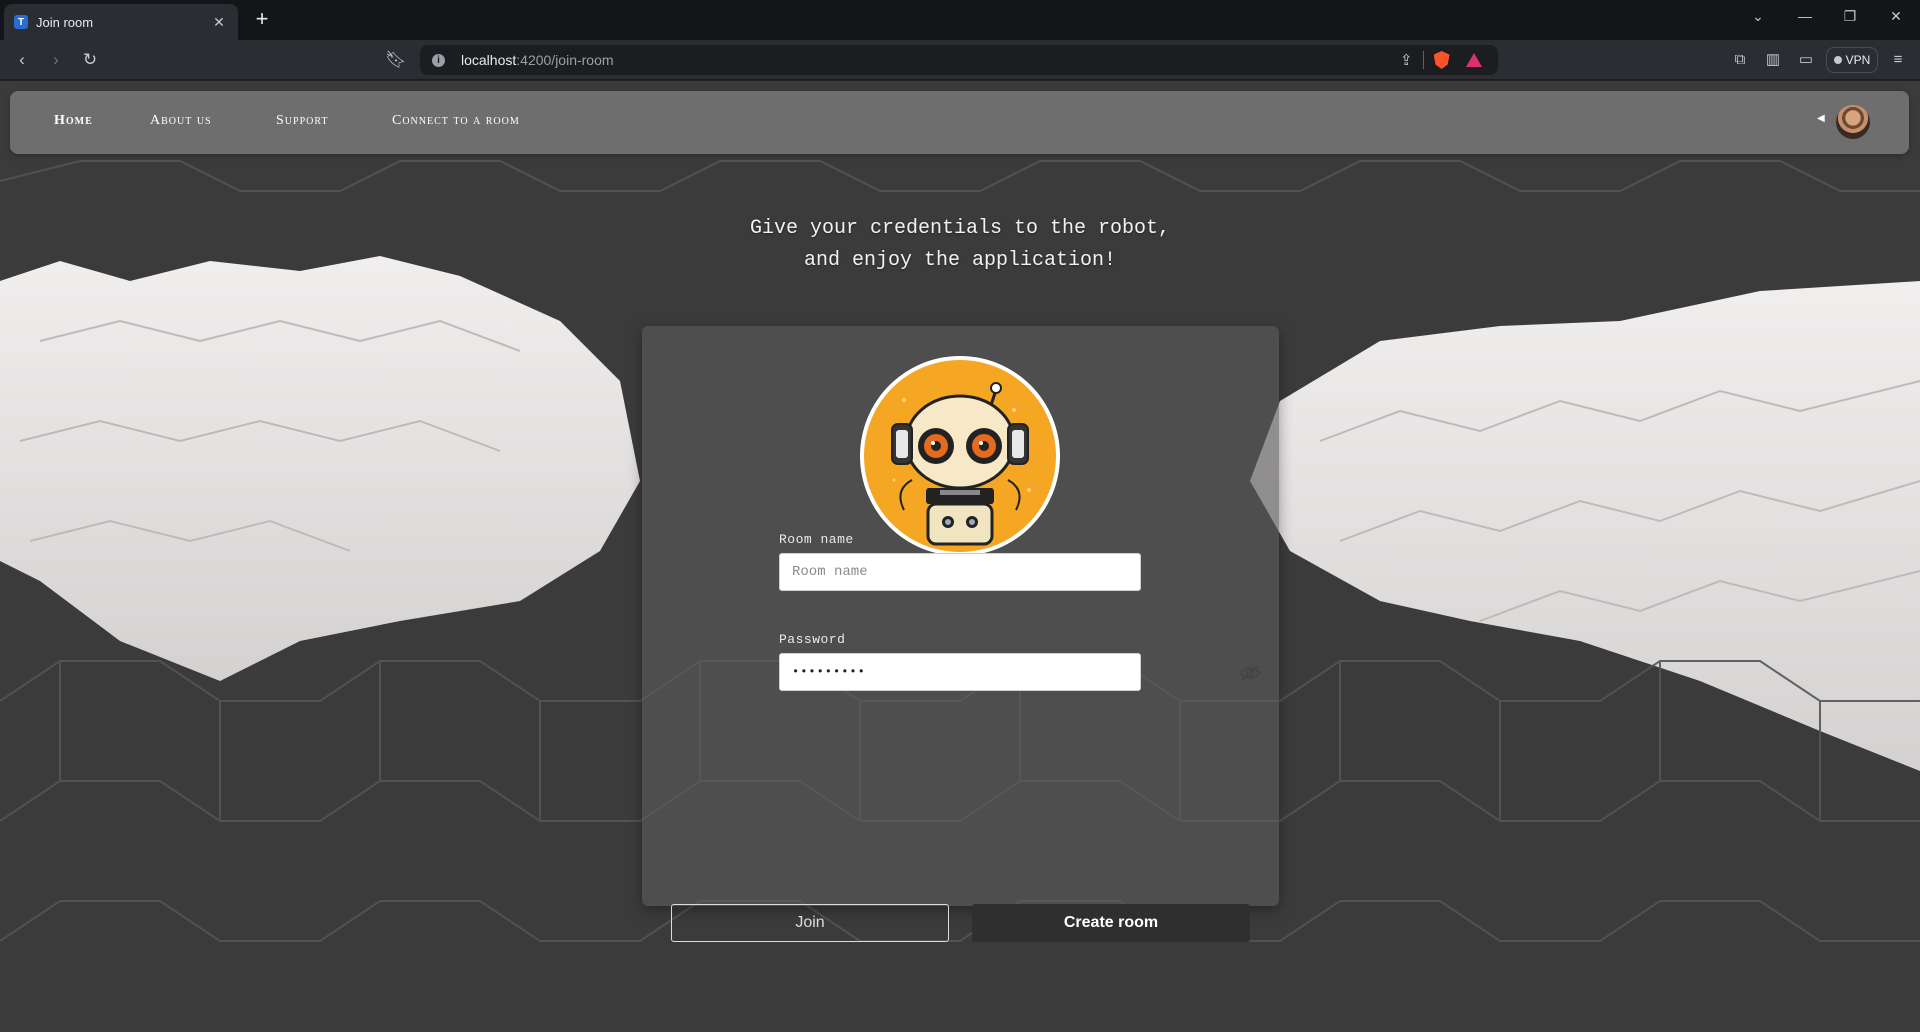 The image size is (1920, 1032). I want to click on address-bar: i localhost:4200/join-room ⇪, so click(959, 60).